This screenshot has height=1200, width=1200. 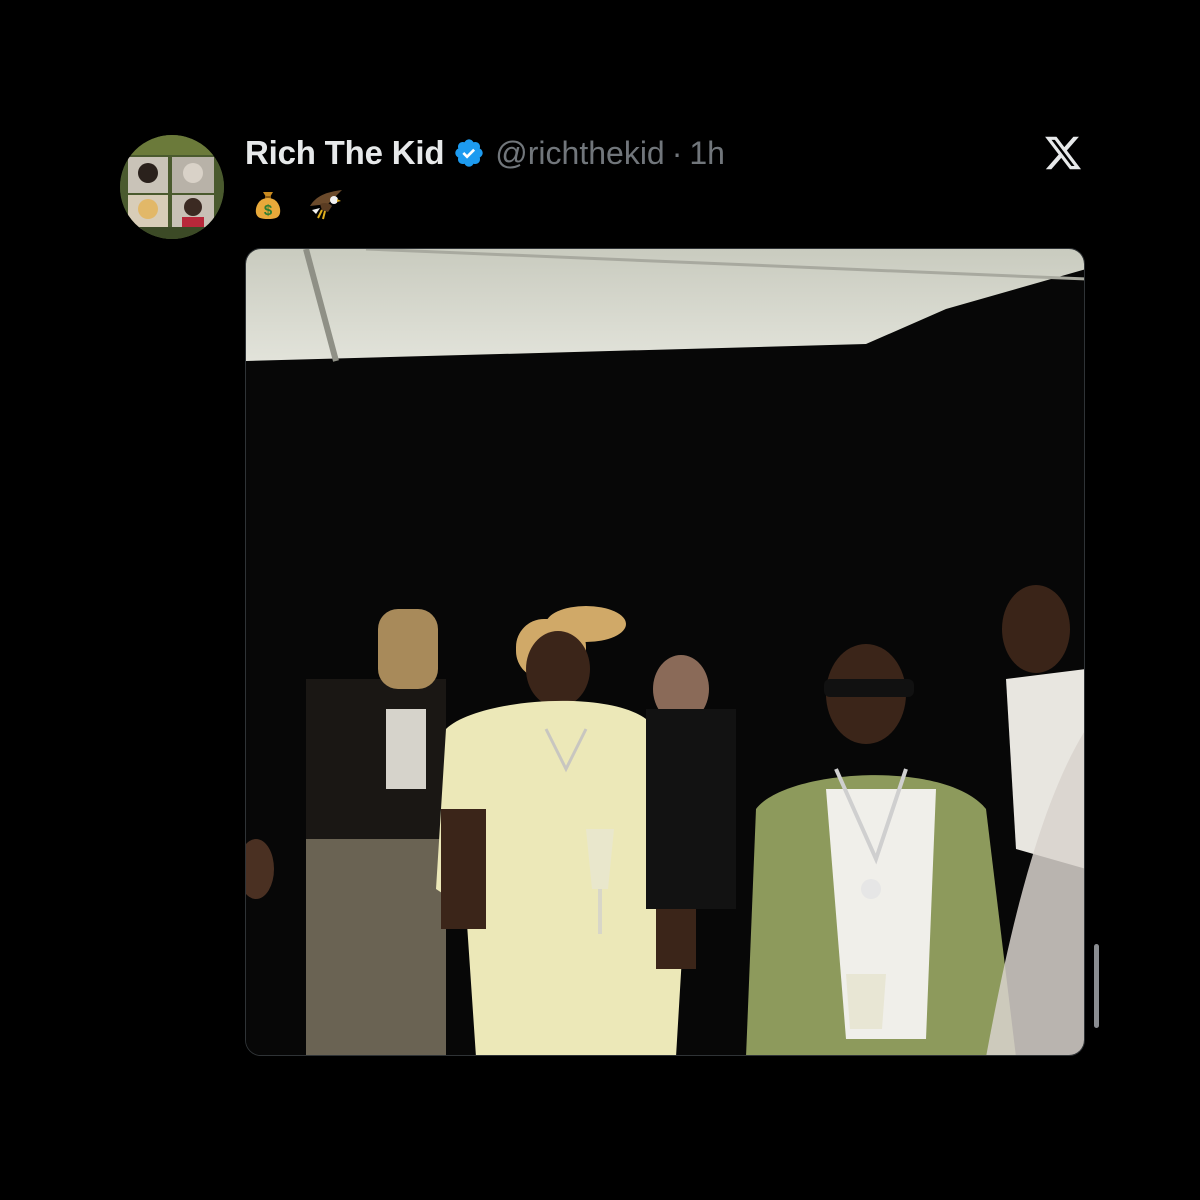 I want to click on eagle-icon, so click(x=324, y=204).